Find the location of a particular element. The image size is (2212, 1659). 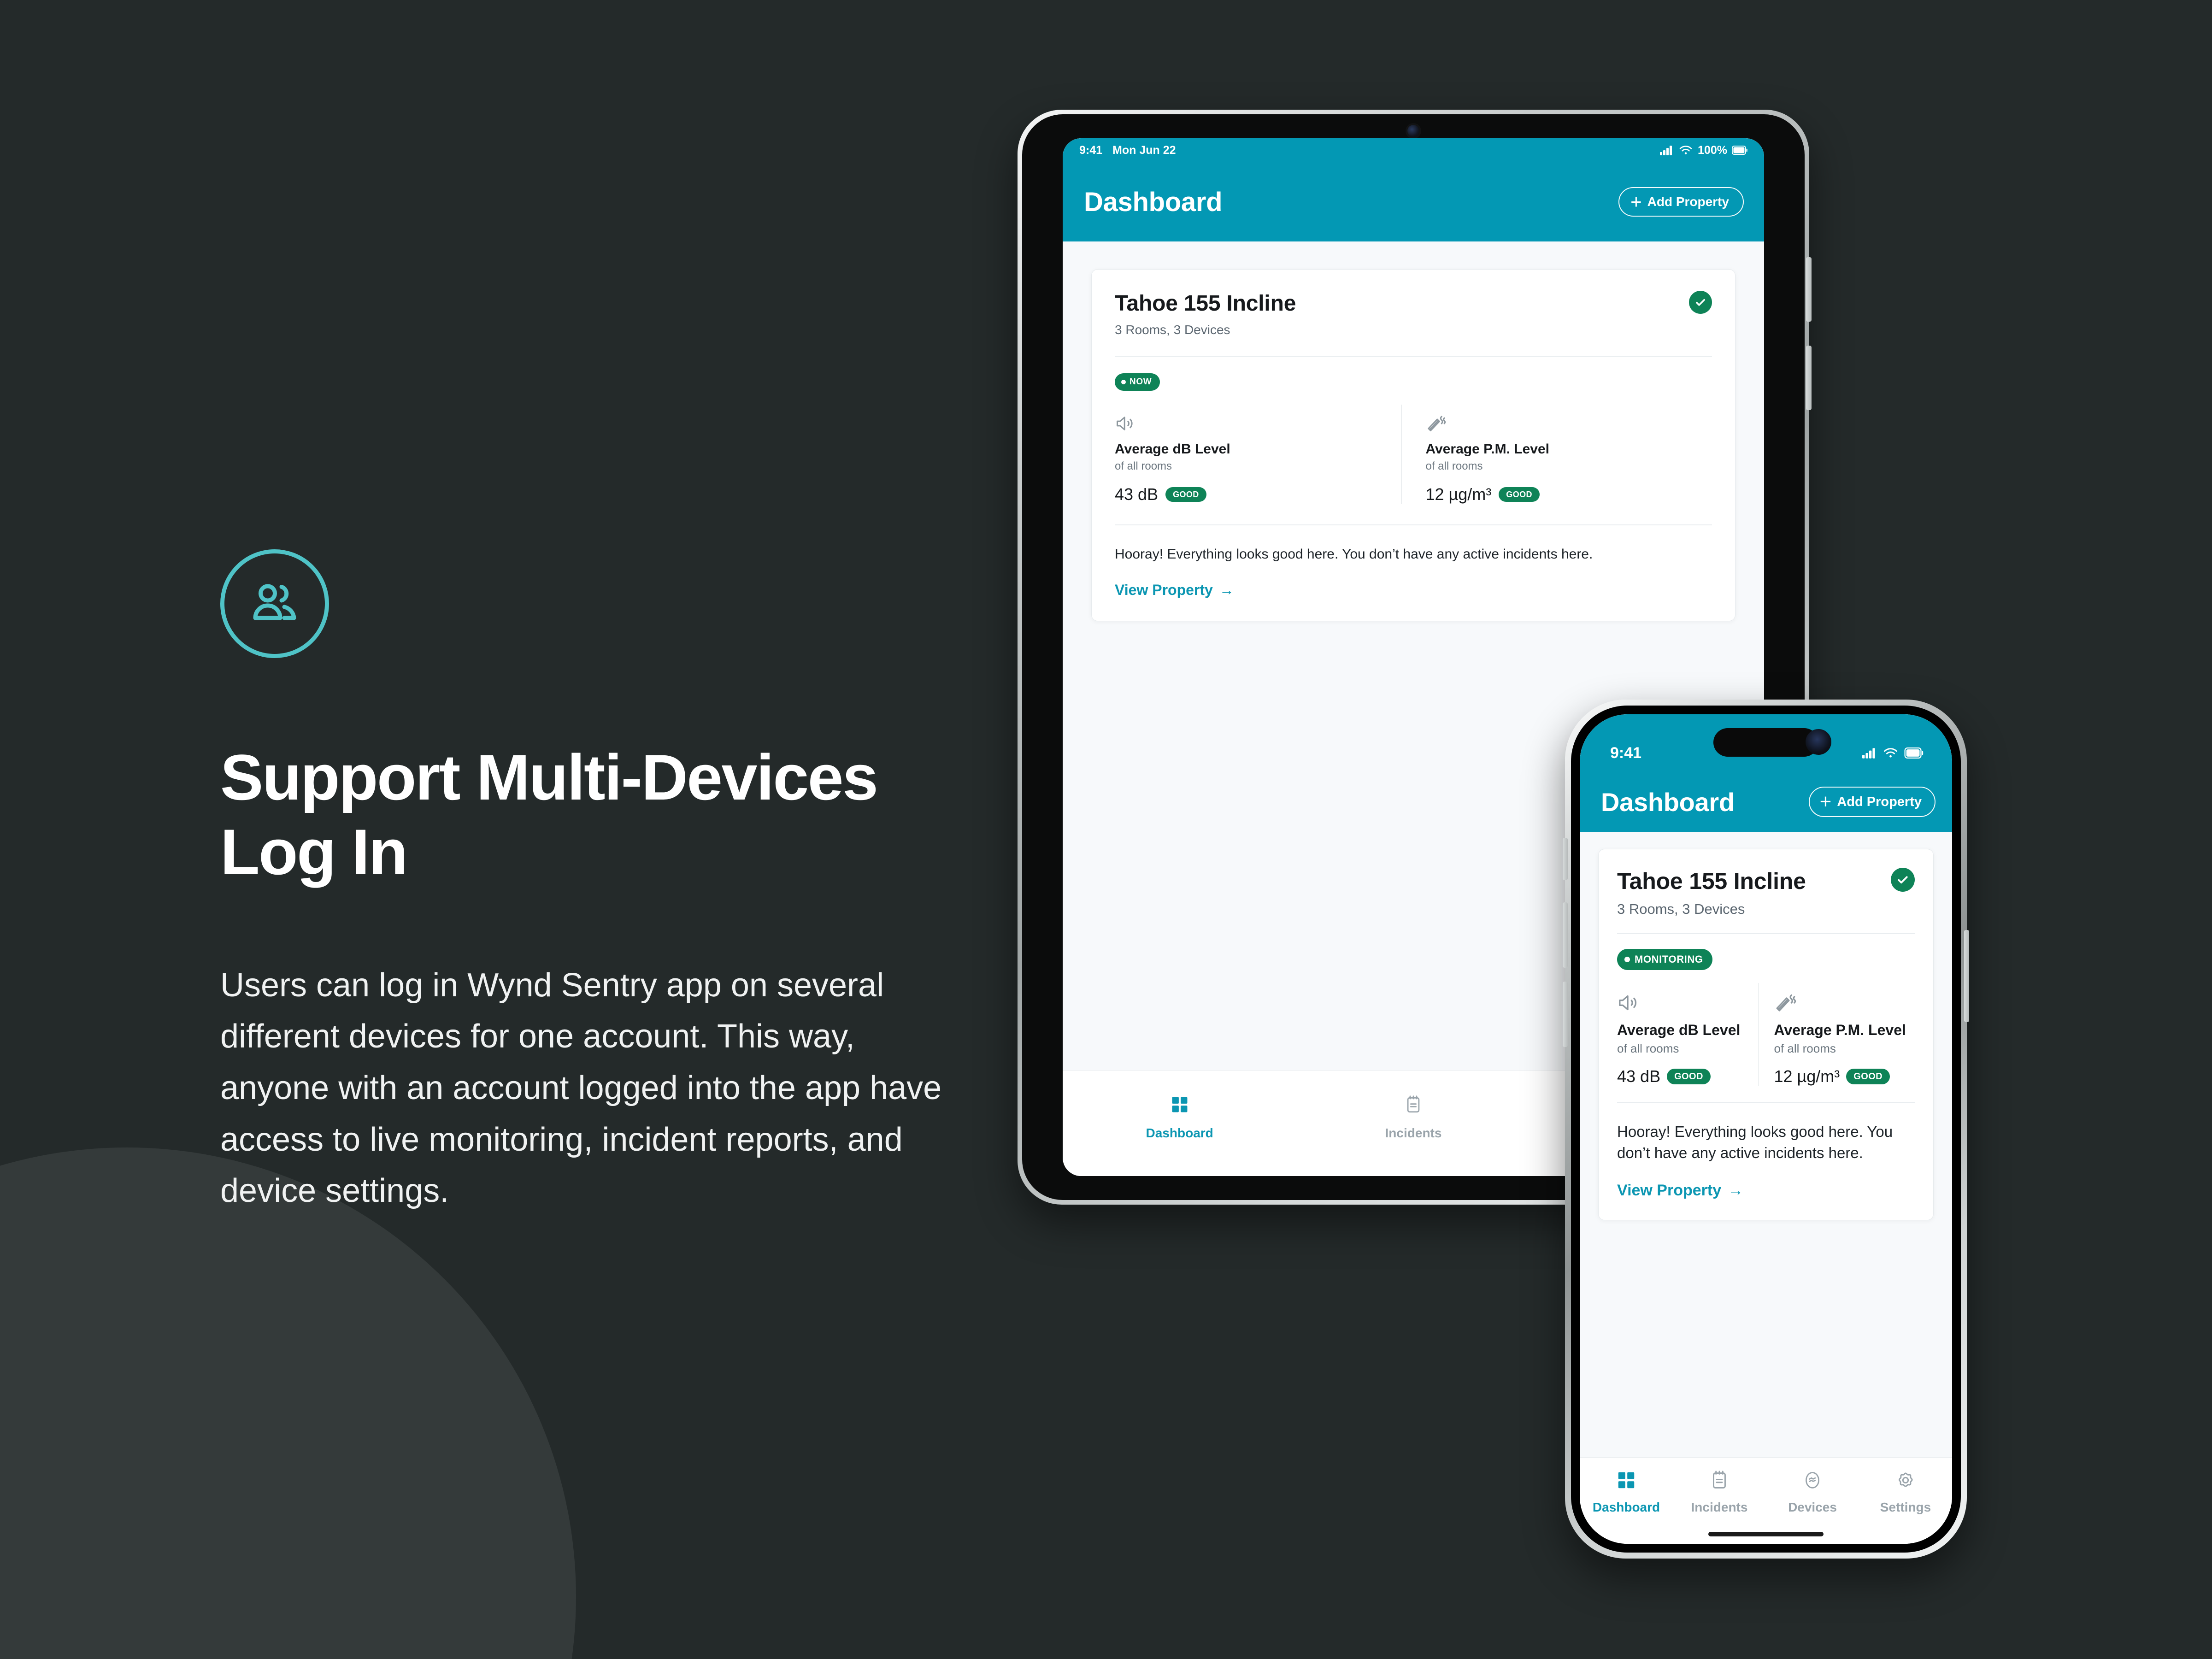

tab-settings: Settings is located at coordinates (1905, 1491).